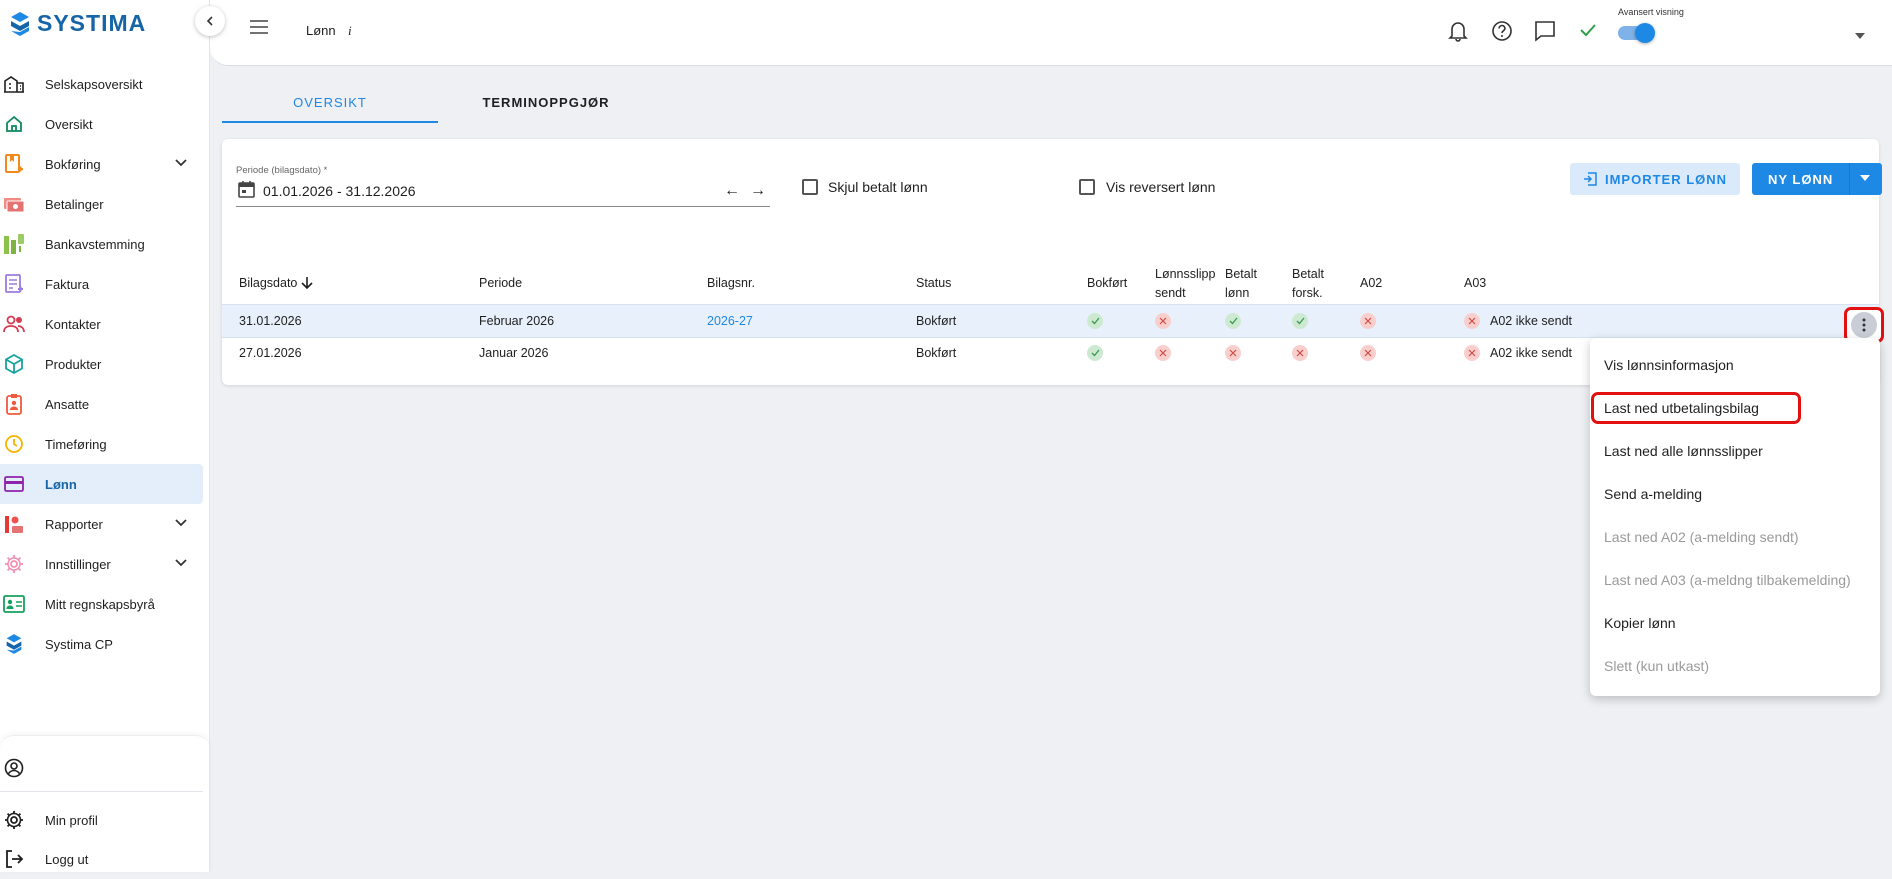  Describe the element at coordinates (105, 644) in the screenshot. I see `sidebar-item-systima-cp: Systima CP` at that location.